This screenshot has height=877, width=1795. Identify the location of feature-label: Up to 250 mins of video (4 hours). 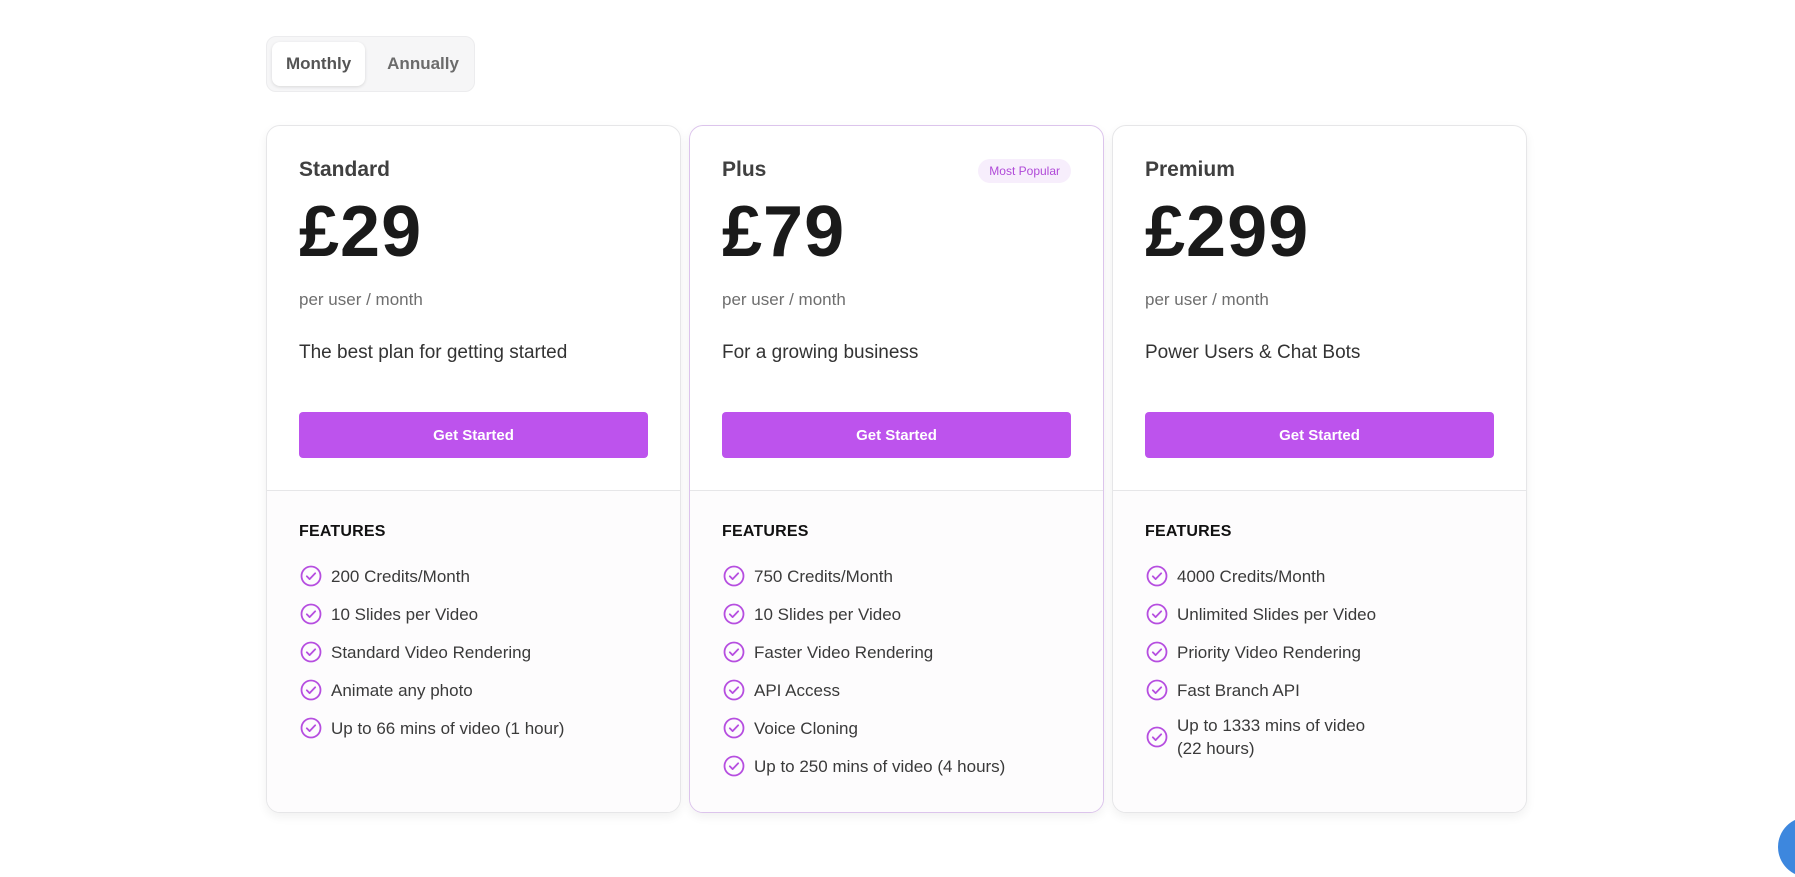
(880, 766).